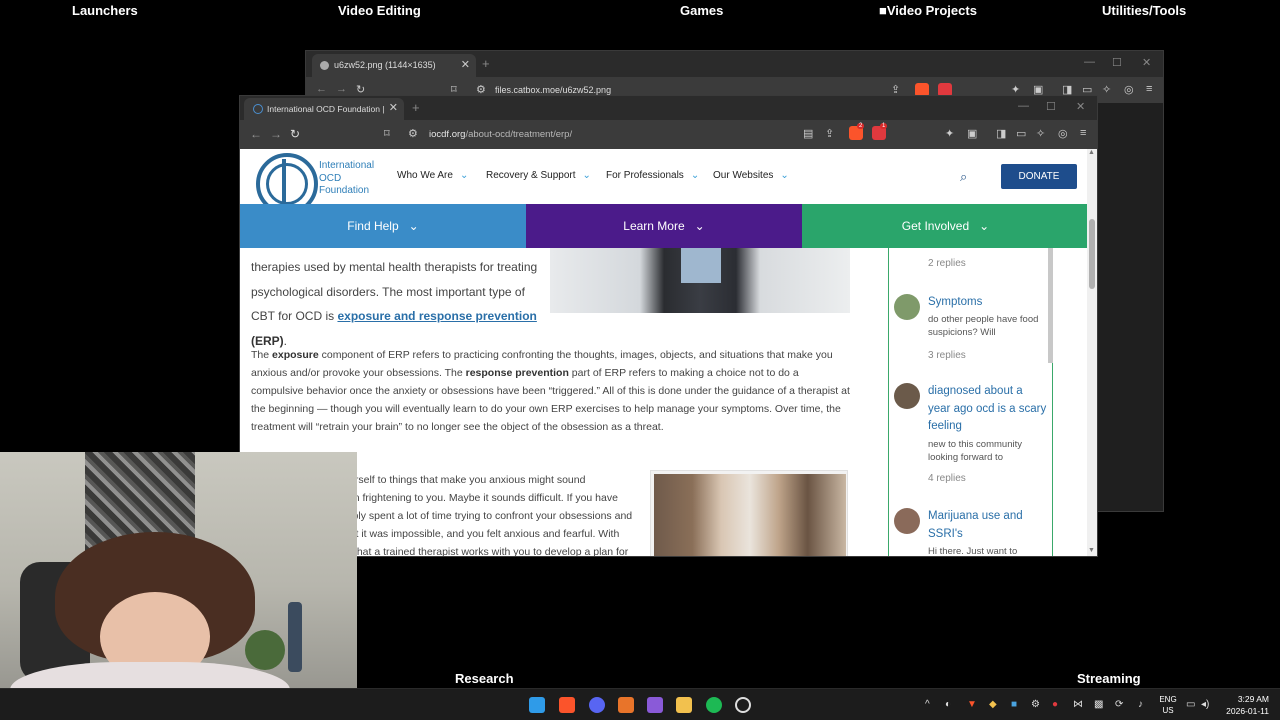  What do you see at coordinates (1190, 704) in the screenshot?
I see `network-icon: ▭` at bounding box center [1190, 704].